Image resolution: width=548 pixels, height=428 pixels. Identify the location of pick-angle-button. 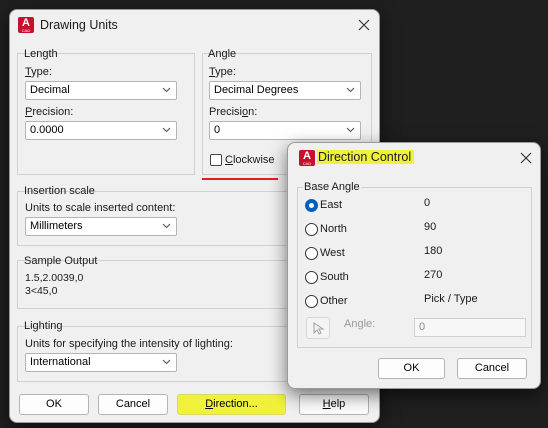
(318, 328).